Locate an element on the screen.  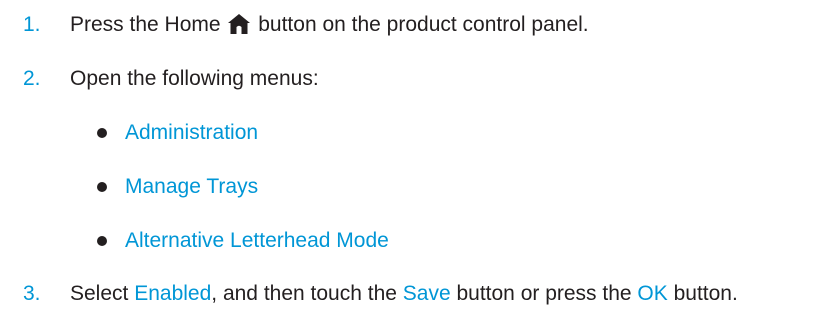
save-button-label: Save is located at coordinates (426, 293).